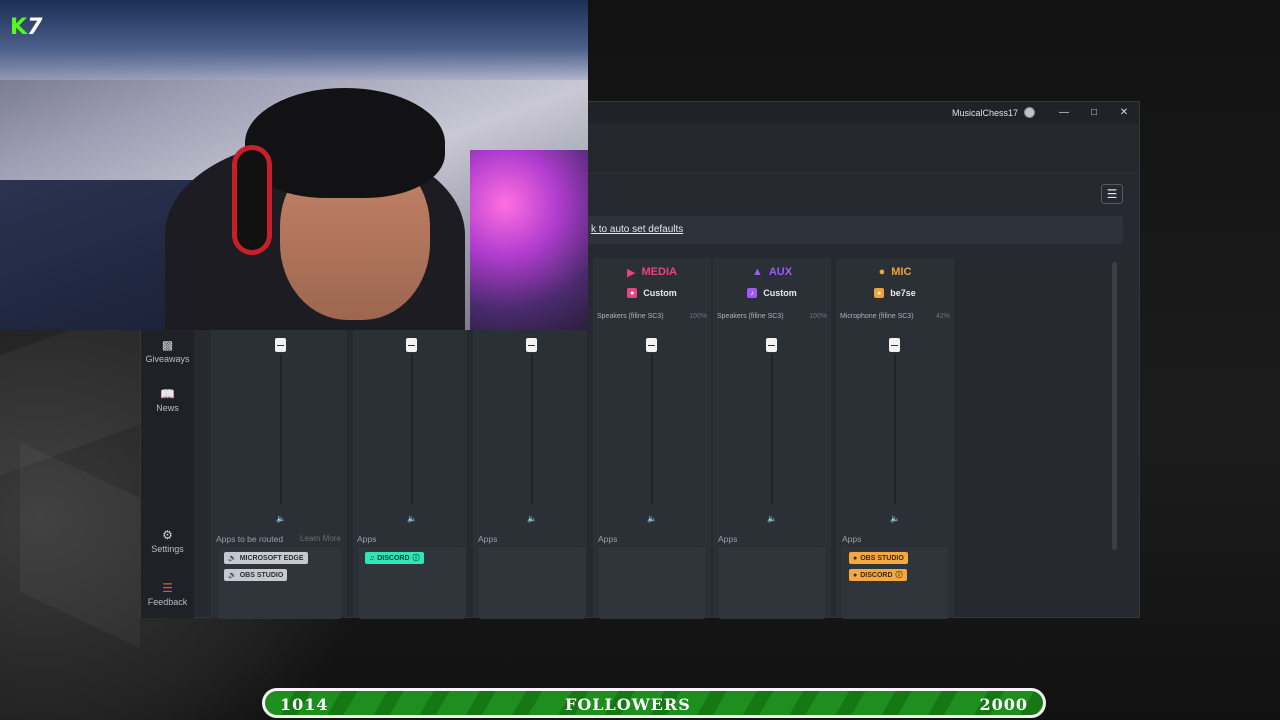 Image resolution: width=1280 pixels, height=720 pixels. I want to click on preset-selector: ● be7se, so click(895, 293).